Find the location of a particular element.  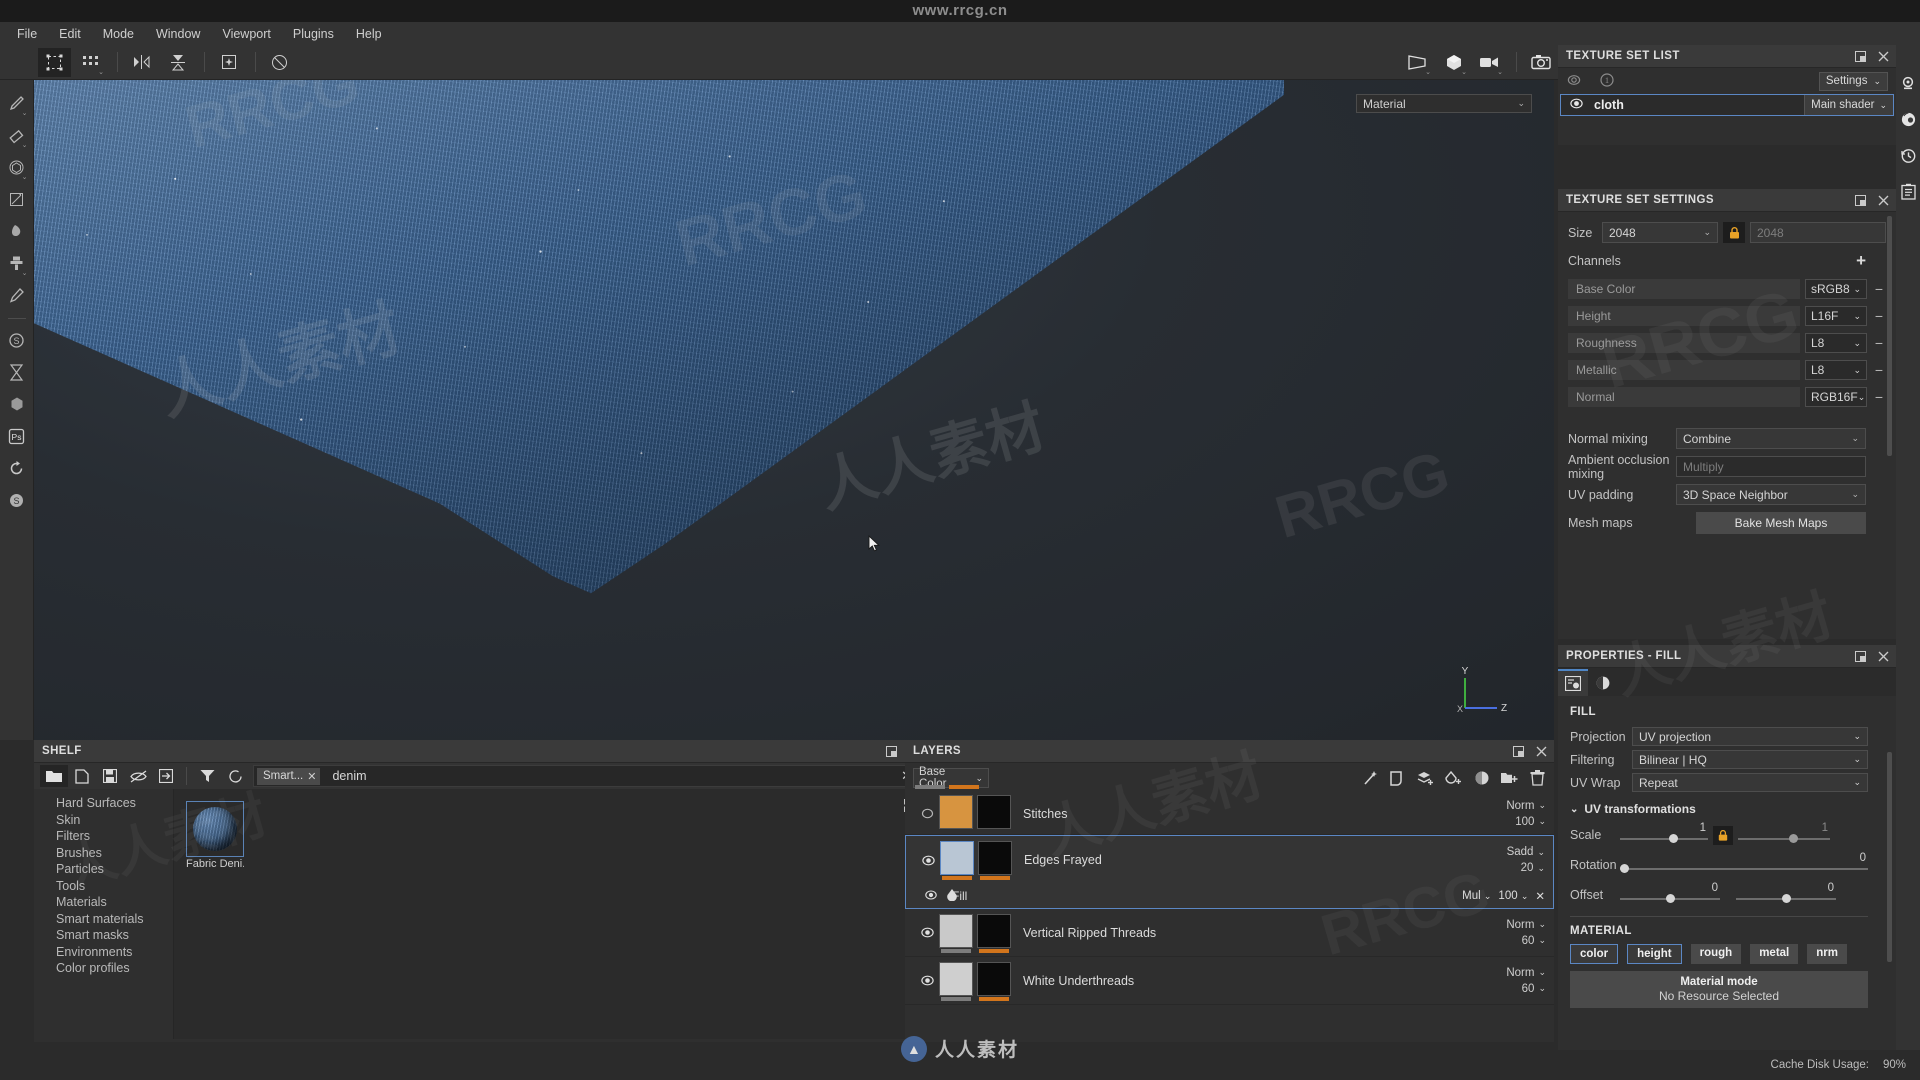

shelf-category-hard-surfaces: Hard Surfaces is located at coordinates (103, 803).